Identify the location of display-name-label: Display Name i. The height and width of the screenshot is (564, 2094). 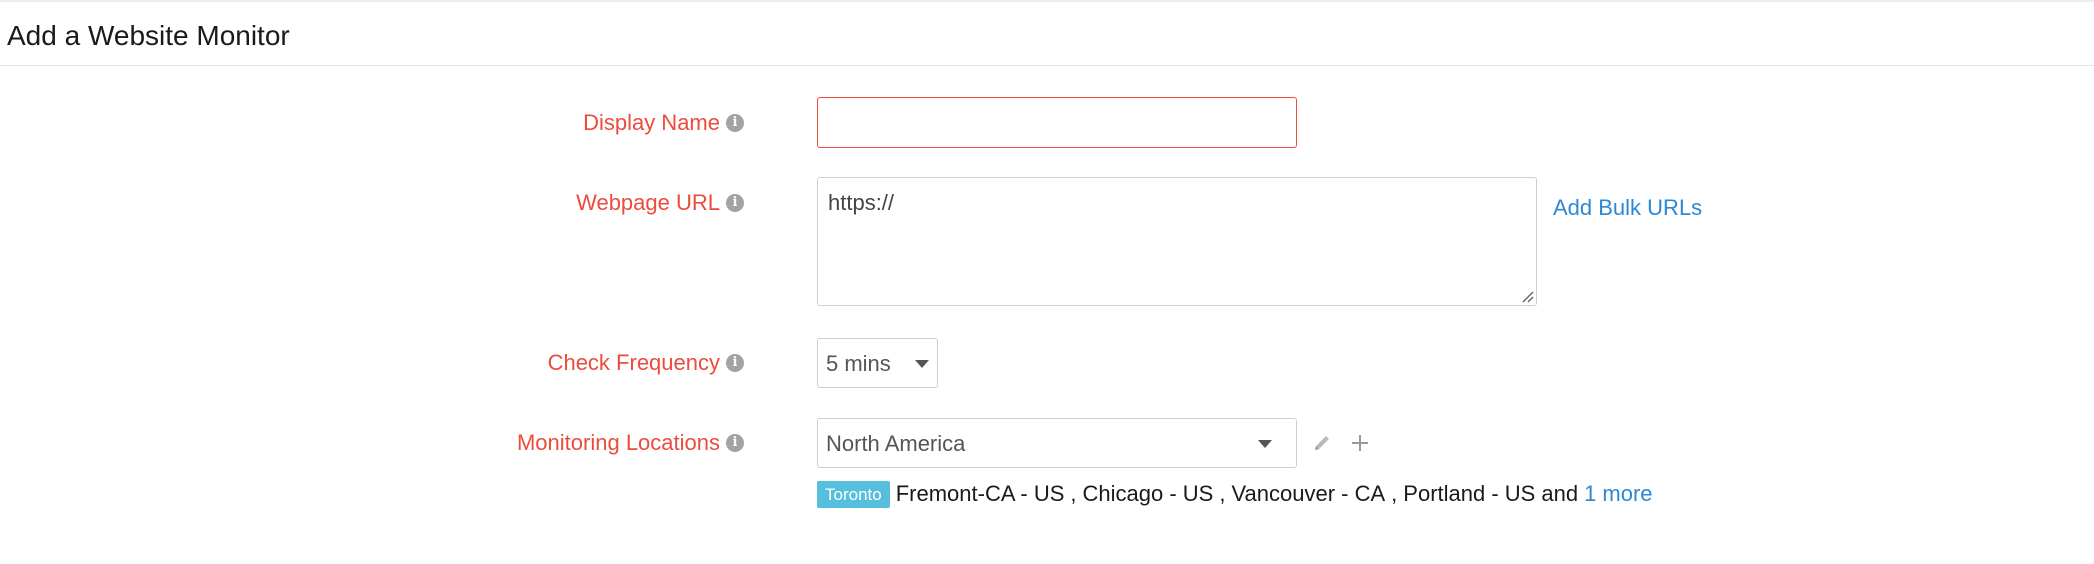
(663, 123).